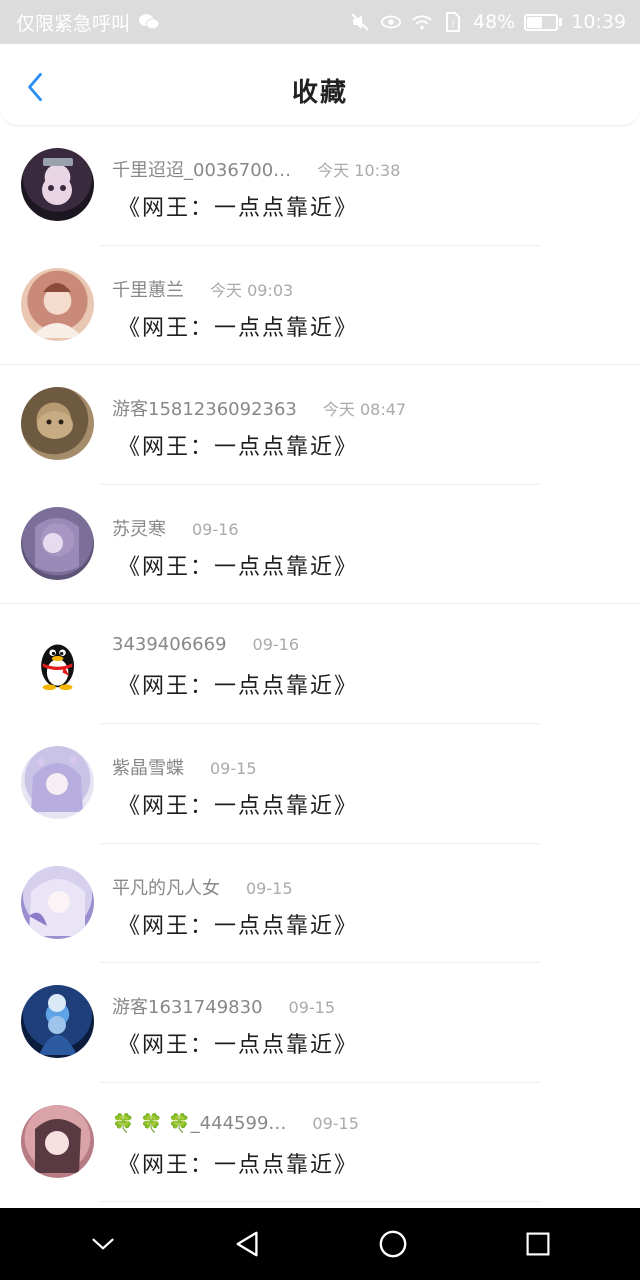  What do you see at coordinates (359, 170) in the screenshot?
I see `timestamp: 今天 10:38` at bounding box center [359, 170].